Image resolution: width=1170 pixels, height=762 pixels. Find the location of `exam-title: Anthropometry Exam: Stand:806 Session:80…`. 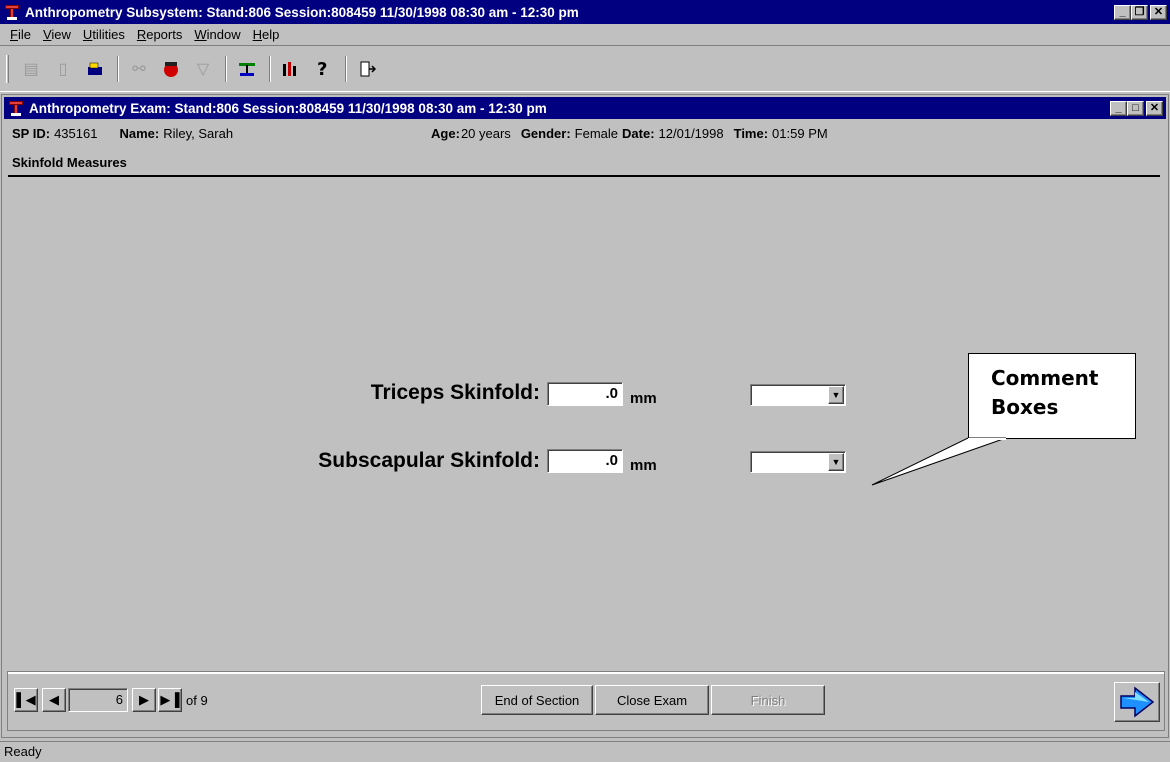

exam-title: Anthropometry Exam: Stand:806 Session:80… is located at coordinates (288, 108).